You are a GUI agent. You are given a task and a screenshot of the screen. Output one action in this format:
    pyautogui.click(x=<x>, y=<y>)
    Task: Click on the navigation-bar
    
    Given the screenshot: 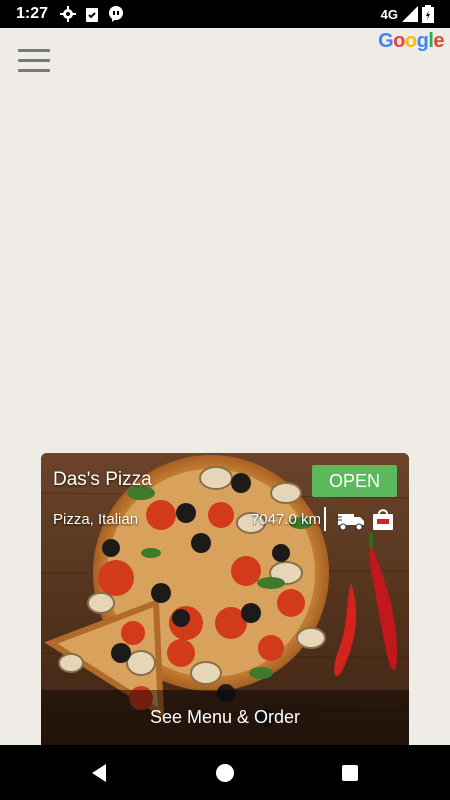 What is the action you would take?
    pyautogui.click(x=225, y=772)
    